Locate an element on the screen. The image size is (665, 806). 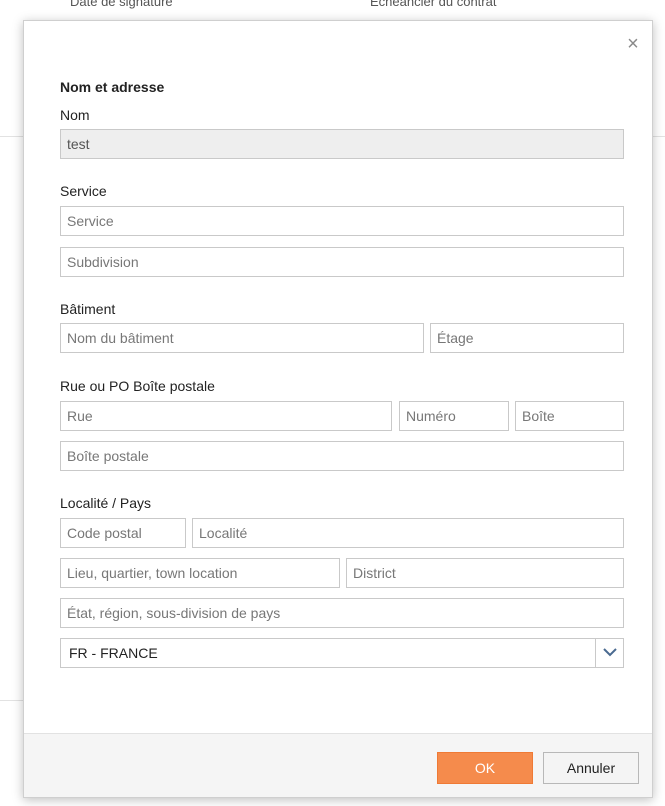
country-select-toggle is located at coordinates (609, 653).